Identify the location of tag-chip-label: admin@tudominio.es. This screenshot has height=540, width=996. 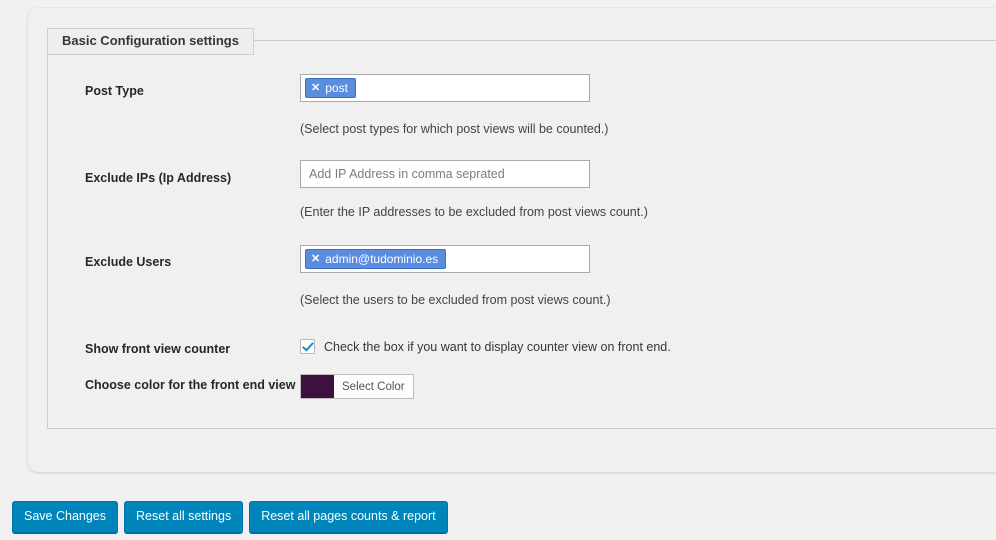
(382, 259).